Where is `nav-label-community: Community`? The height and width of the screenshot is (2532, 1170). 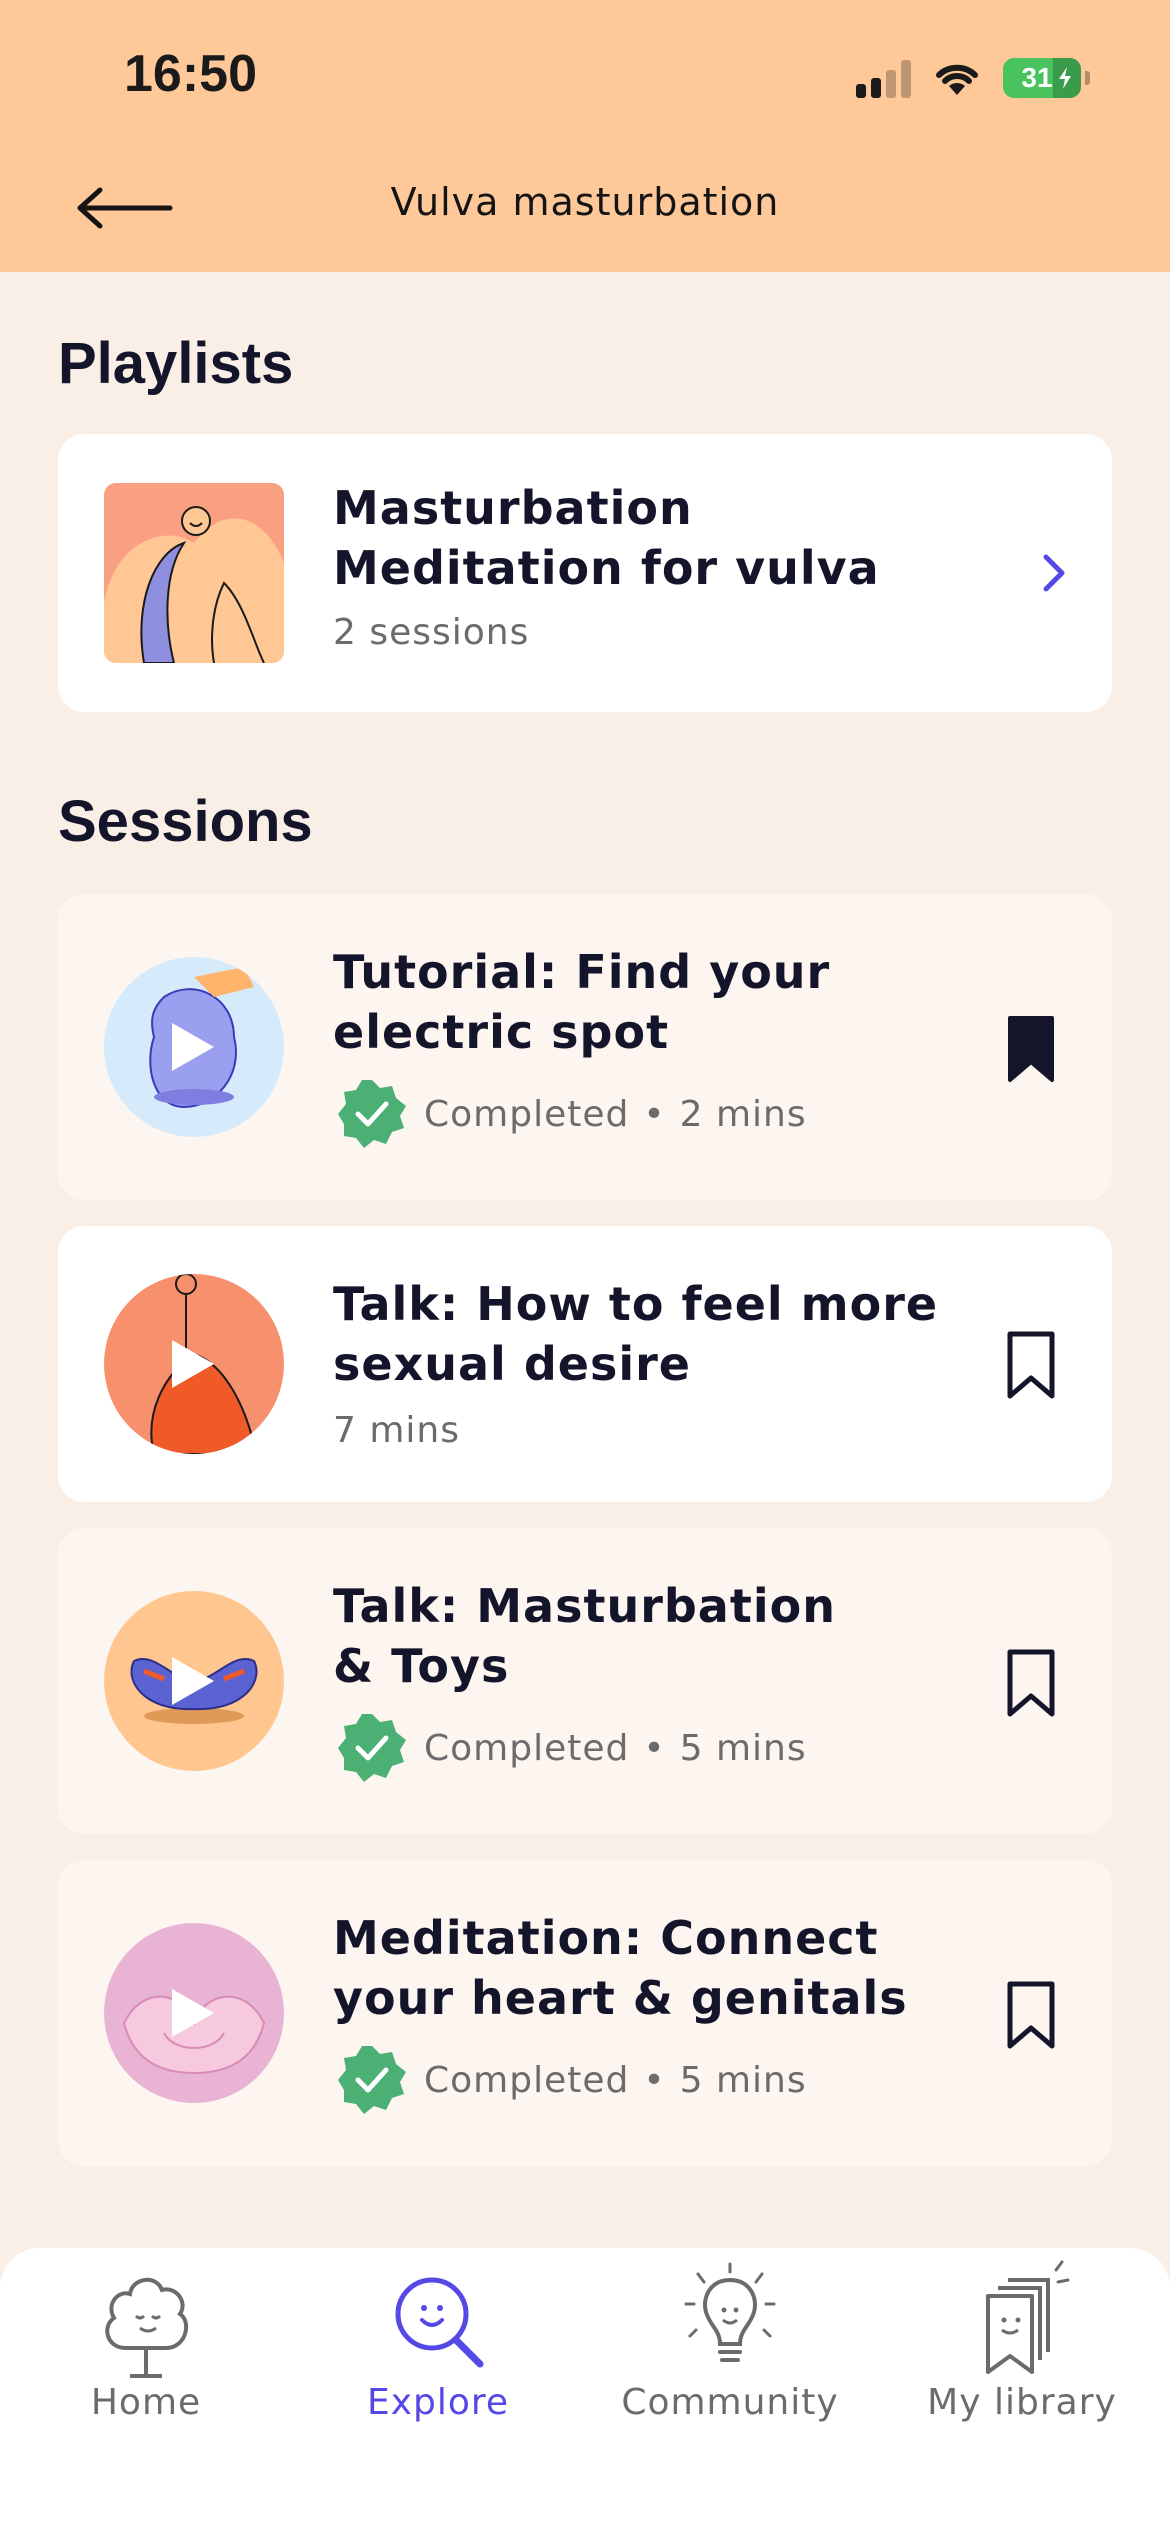
nav-label-community: Community is located at coordinates (730, 2402).